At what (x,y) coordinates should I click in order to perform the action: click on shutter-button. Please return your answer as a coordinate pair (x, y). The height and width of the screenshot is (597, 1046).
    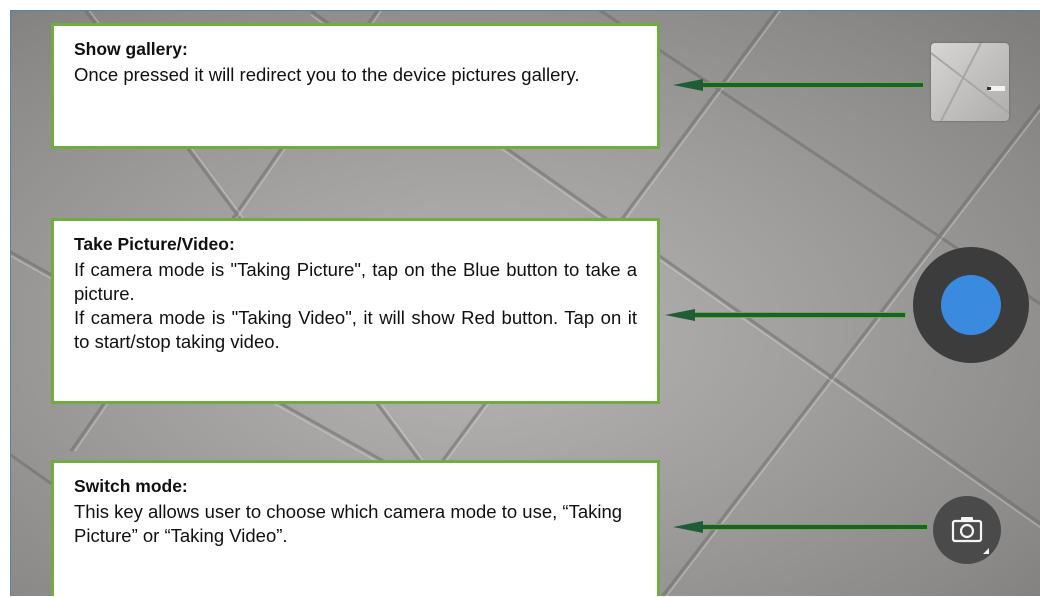
    Looking at the image, I should click on (971, 305).